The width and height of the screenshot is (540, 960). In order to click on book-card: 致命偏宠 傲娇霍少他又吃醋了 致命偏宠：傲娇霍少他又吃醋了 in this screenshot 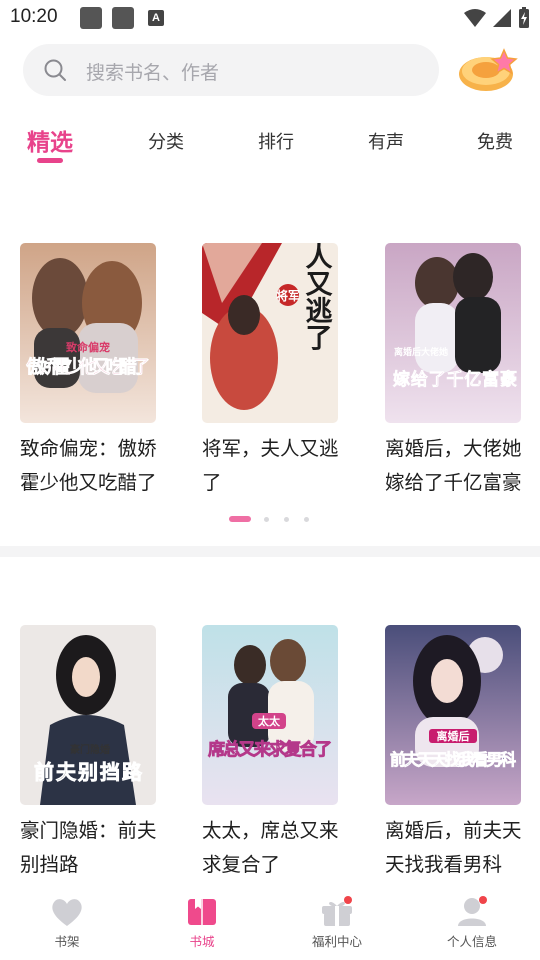, I will do `click(88, 371)`.